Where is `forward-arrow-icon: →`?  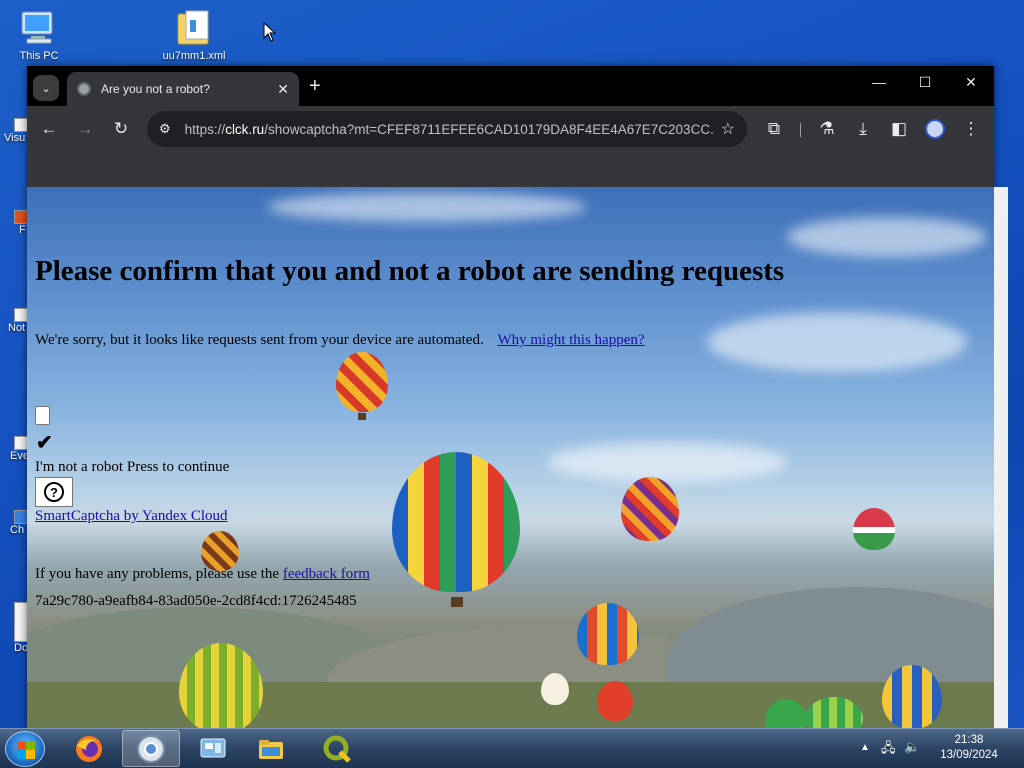 forward-arrow-icon: → is located at coordinates (85, 129).